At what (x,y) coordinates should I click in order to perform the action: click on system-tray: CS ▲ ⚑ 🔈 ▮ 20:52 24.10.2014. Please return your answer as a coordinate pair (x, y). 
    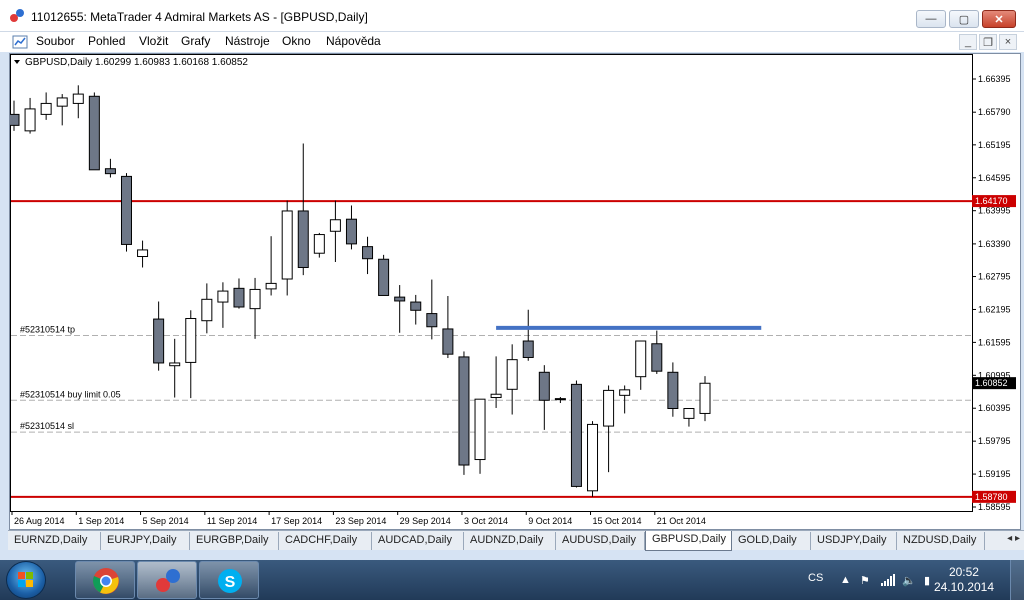
    Looking at the image, I should click on (904, 580).